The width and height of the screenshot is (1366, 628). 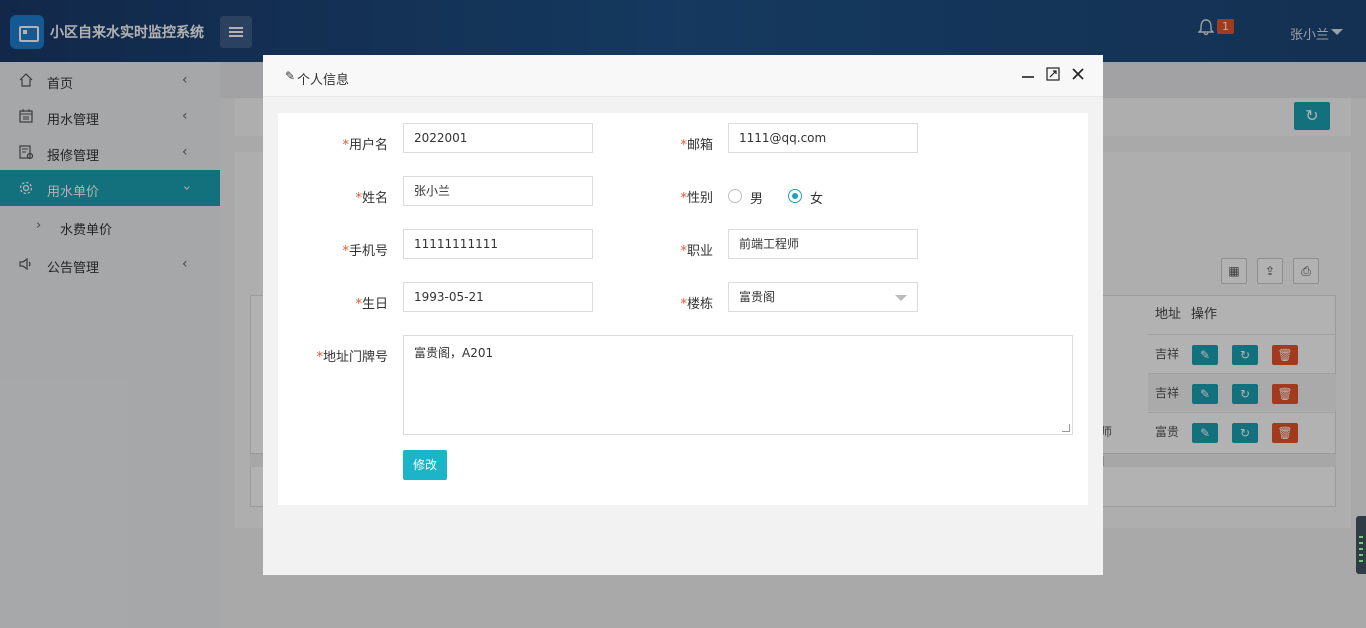 I want to click on name-label: *姓名, so click(x=371, y=198).